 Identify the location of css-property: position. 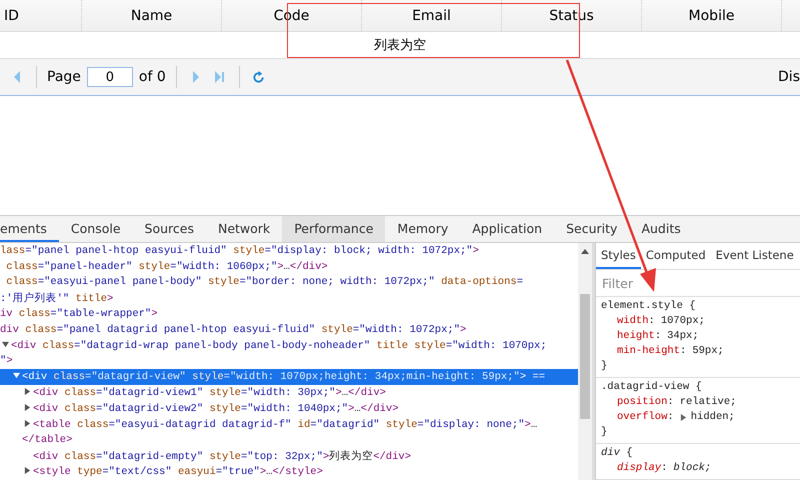
(642, 402).